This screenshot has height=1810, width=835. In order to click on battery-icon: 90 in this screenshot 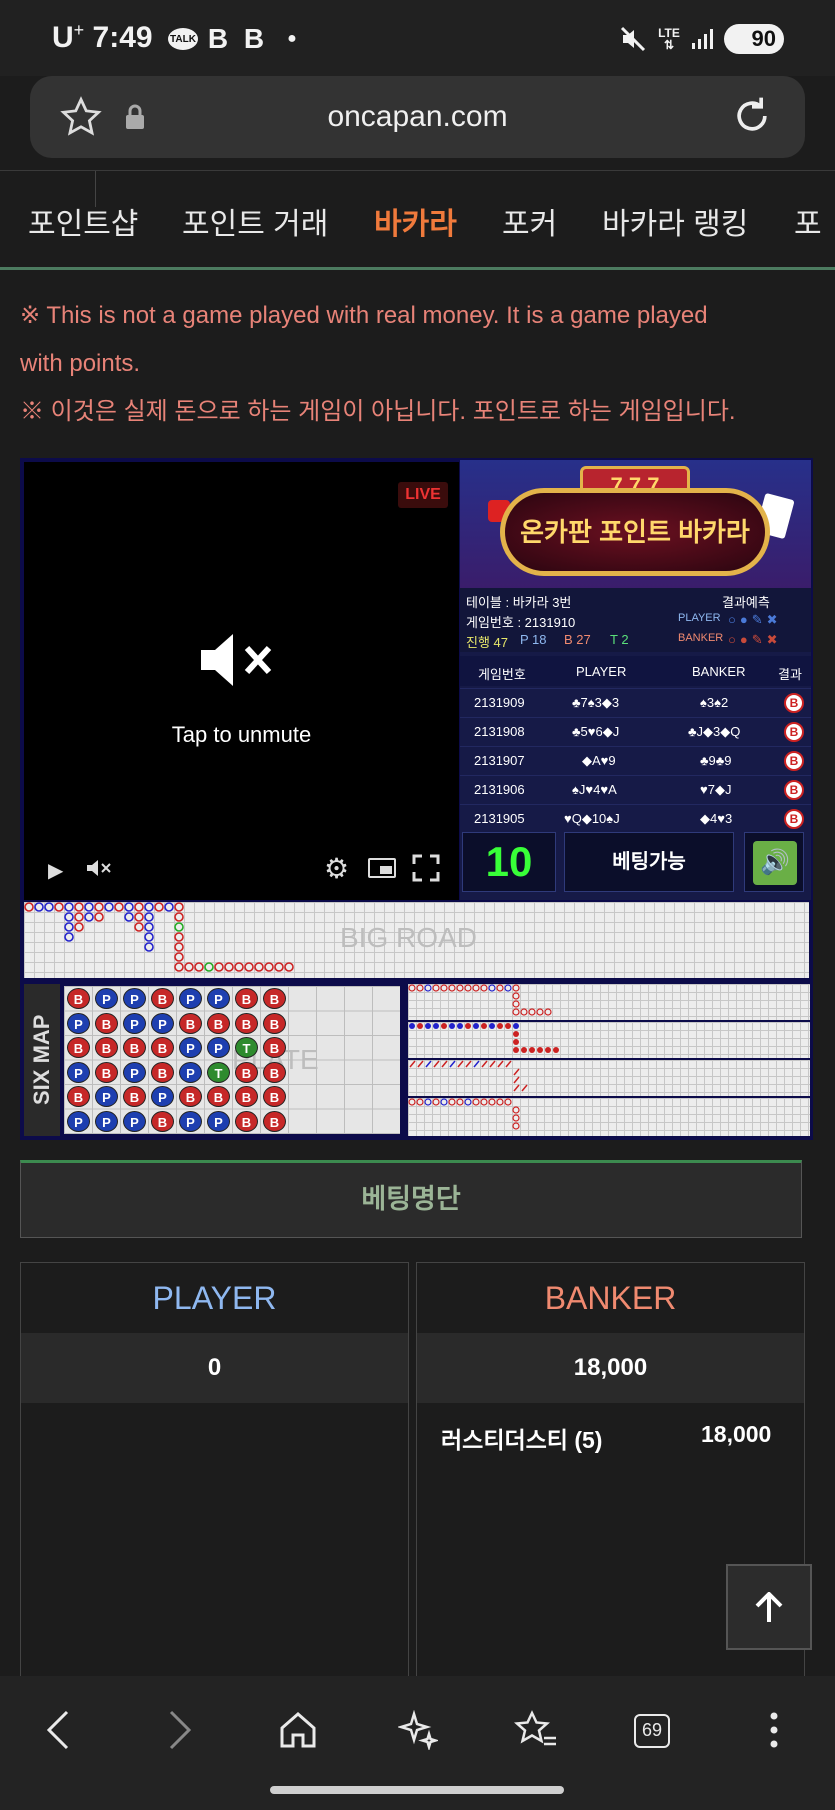, I will do `click(754, 39)`.